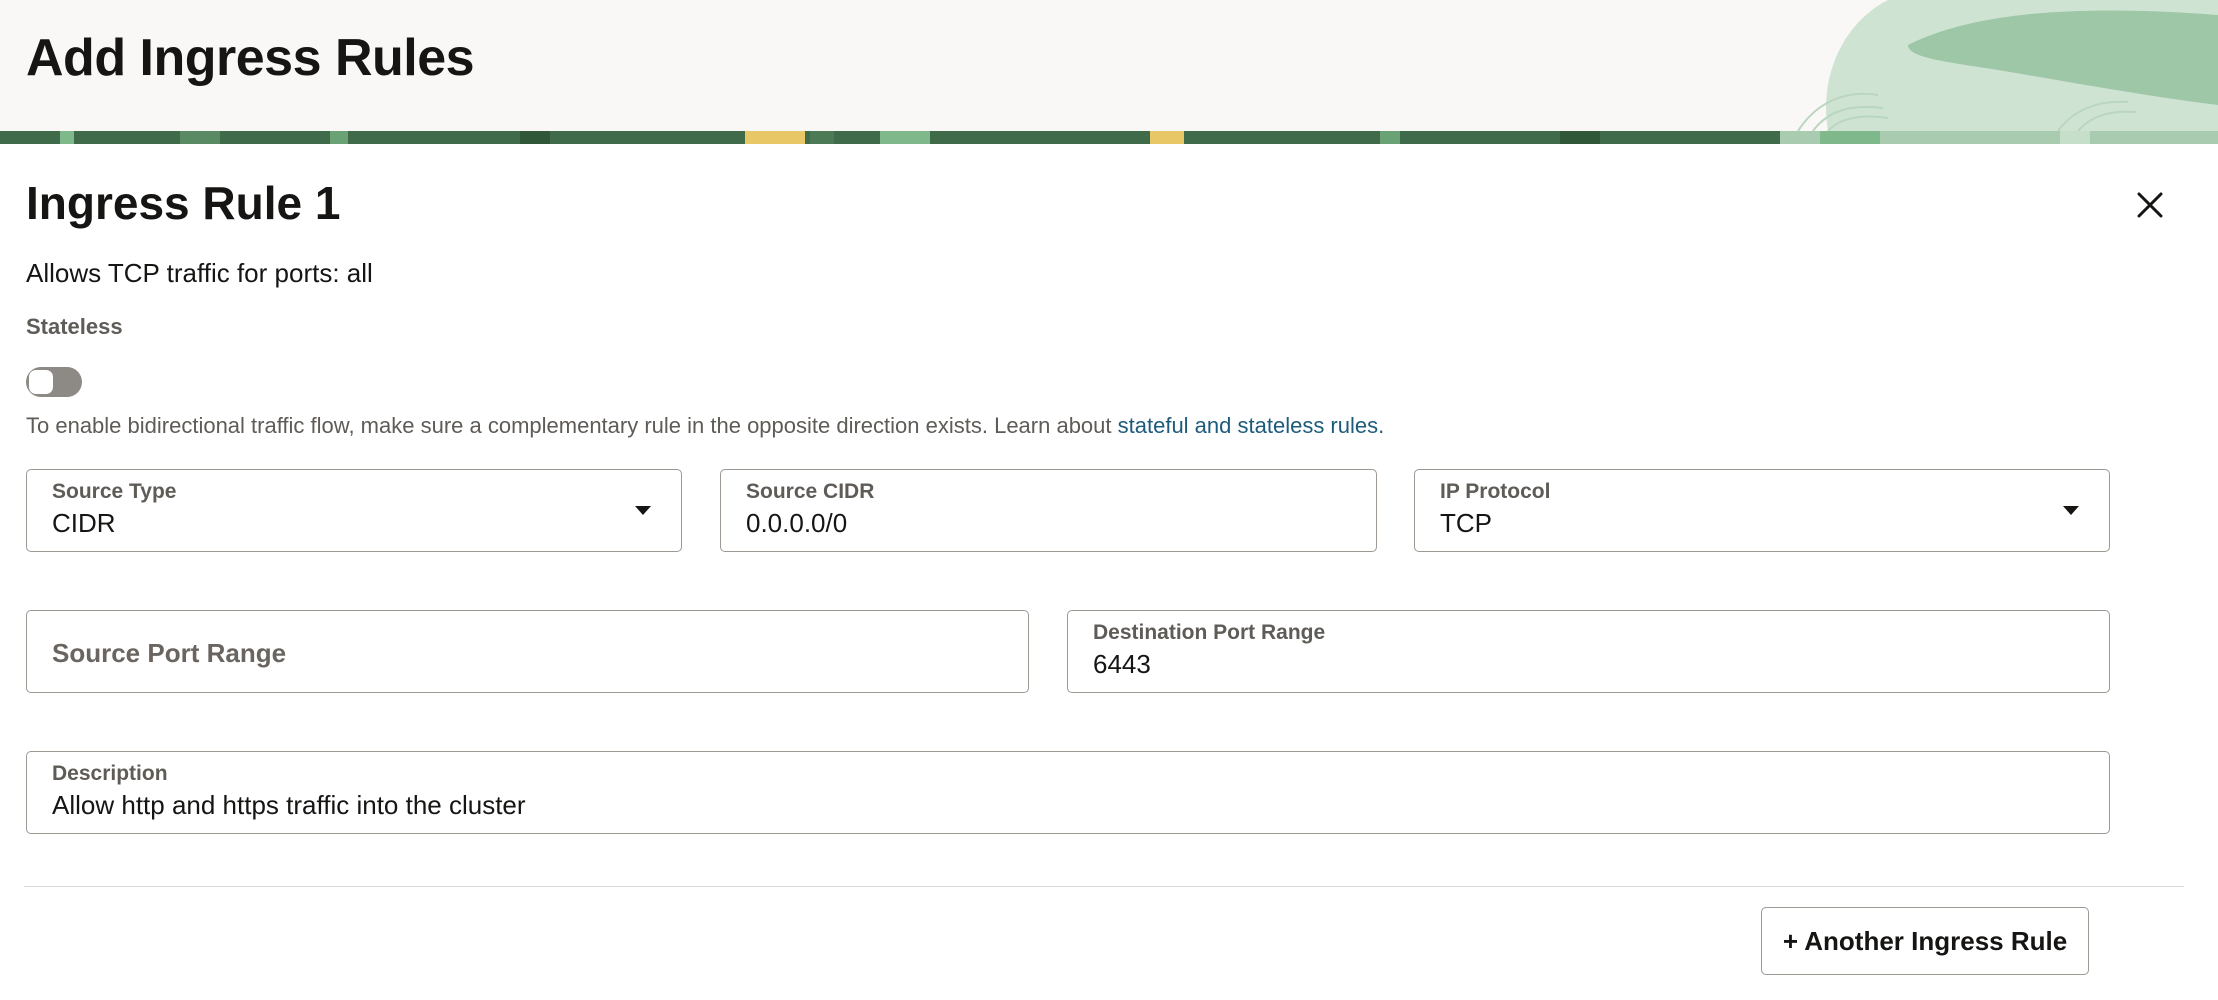  What do you see at coordinates (41, 382) in the screenshot?
I see `toggle-knob` at bounding box center [41, 382].